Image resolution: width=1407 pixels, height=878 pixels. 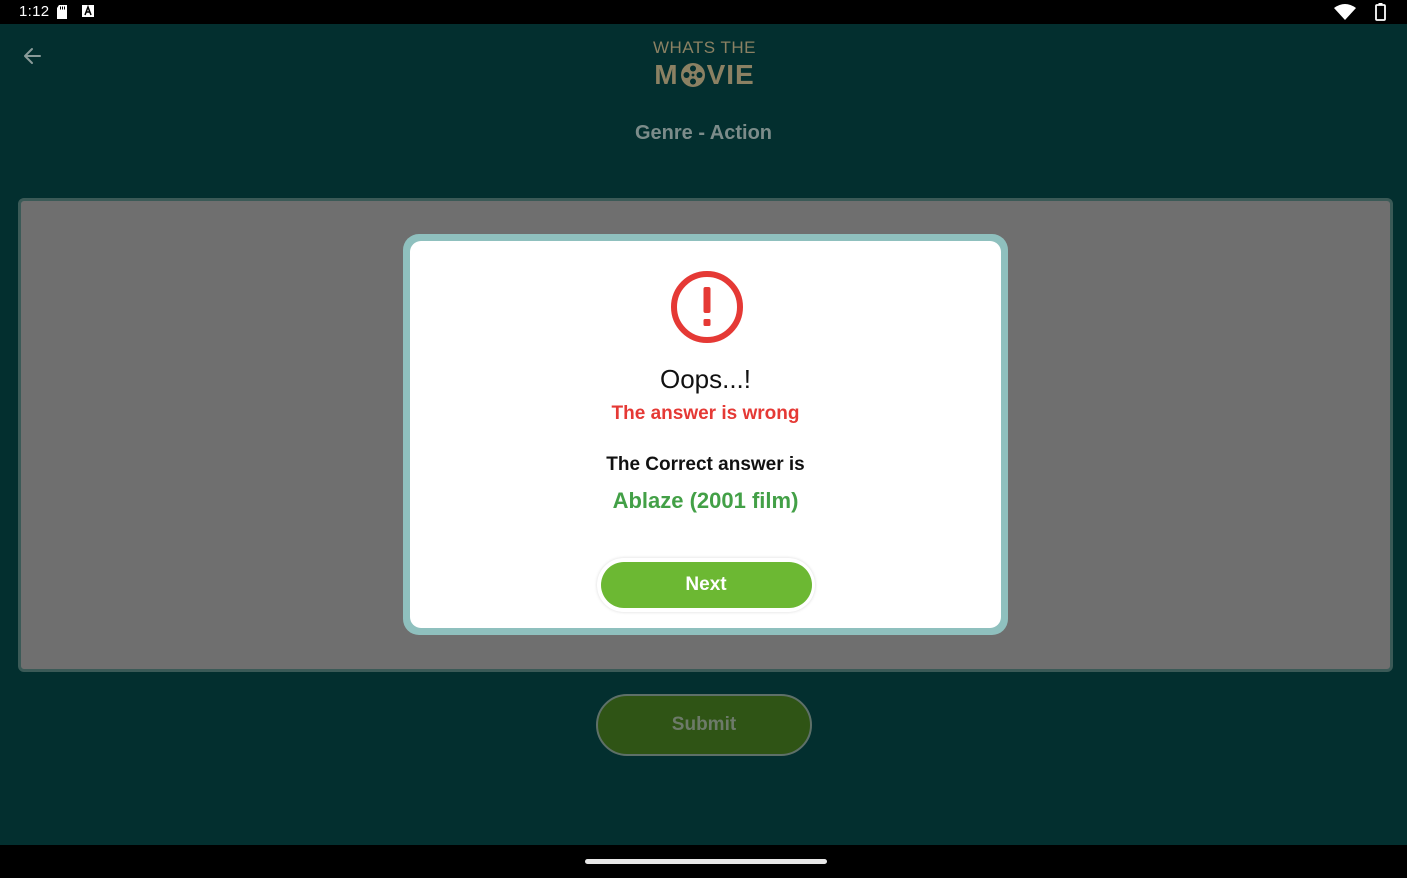 What do you see at coordinates (34, 11) in the screenshot?
I see `status-time: 1:12` at bounding box center [34, 11].